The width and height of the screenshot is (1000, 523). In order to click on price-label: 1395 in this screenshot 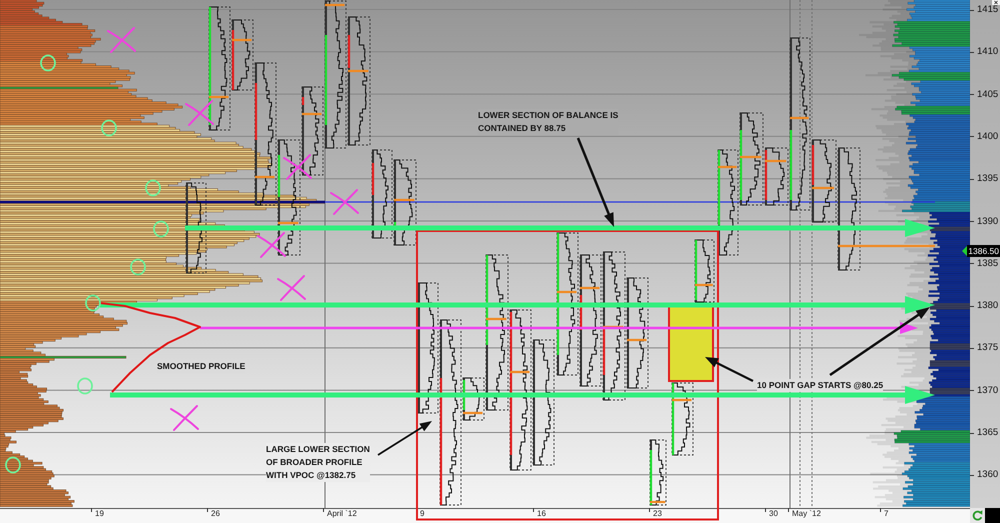, I will do `click(987, 179)`.